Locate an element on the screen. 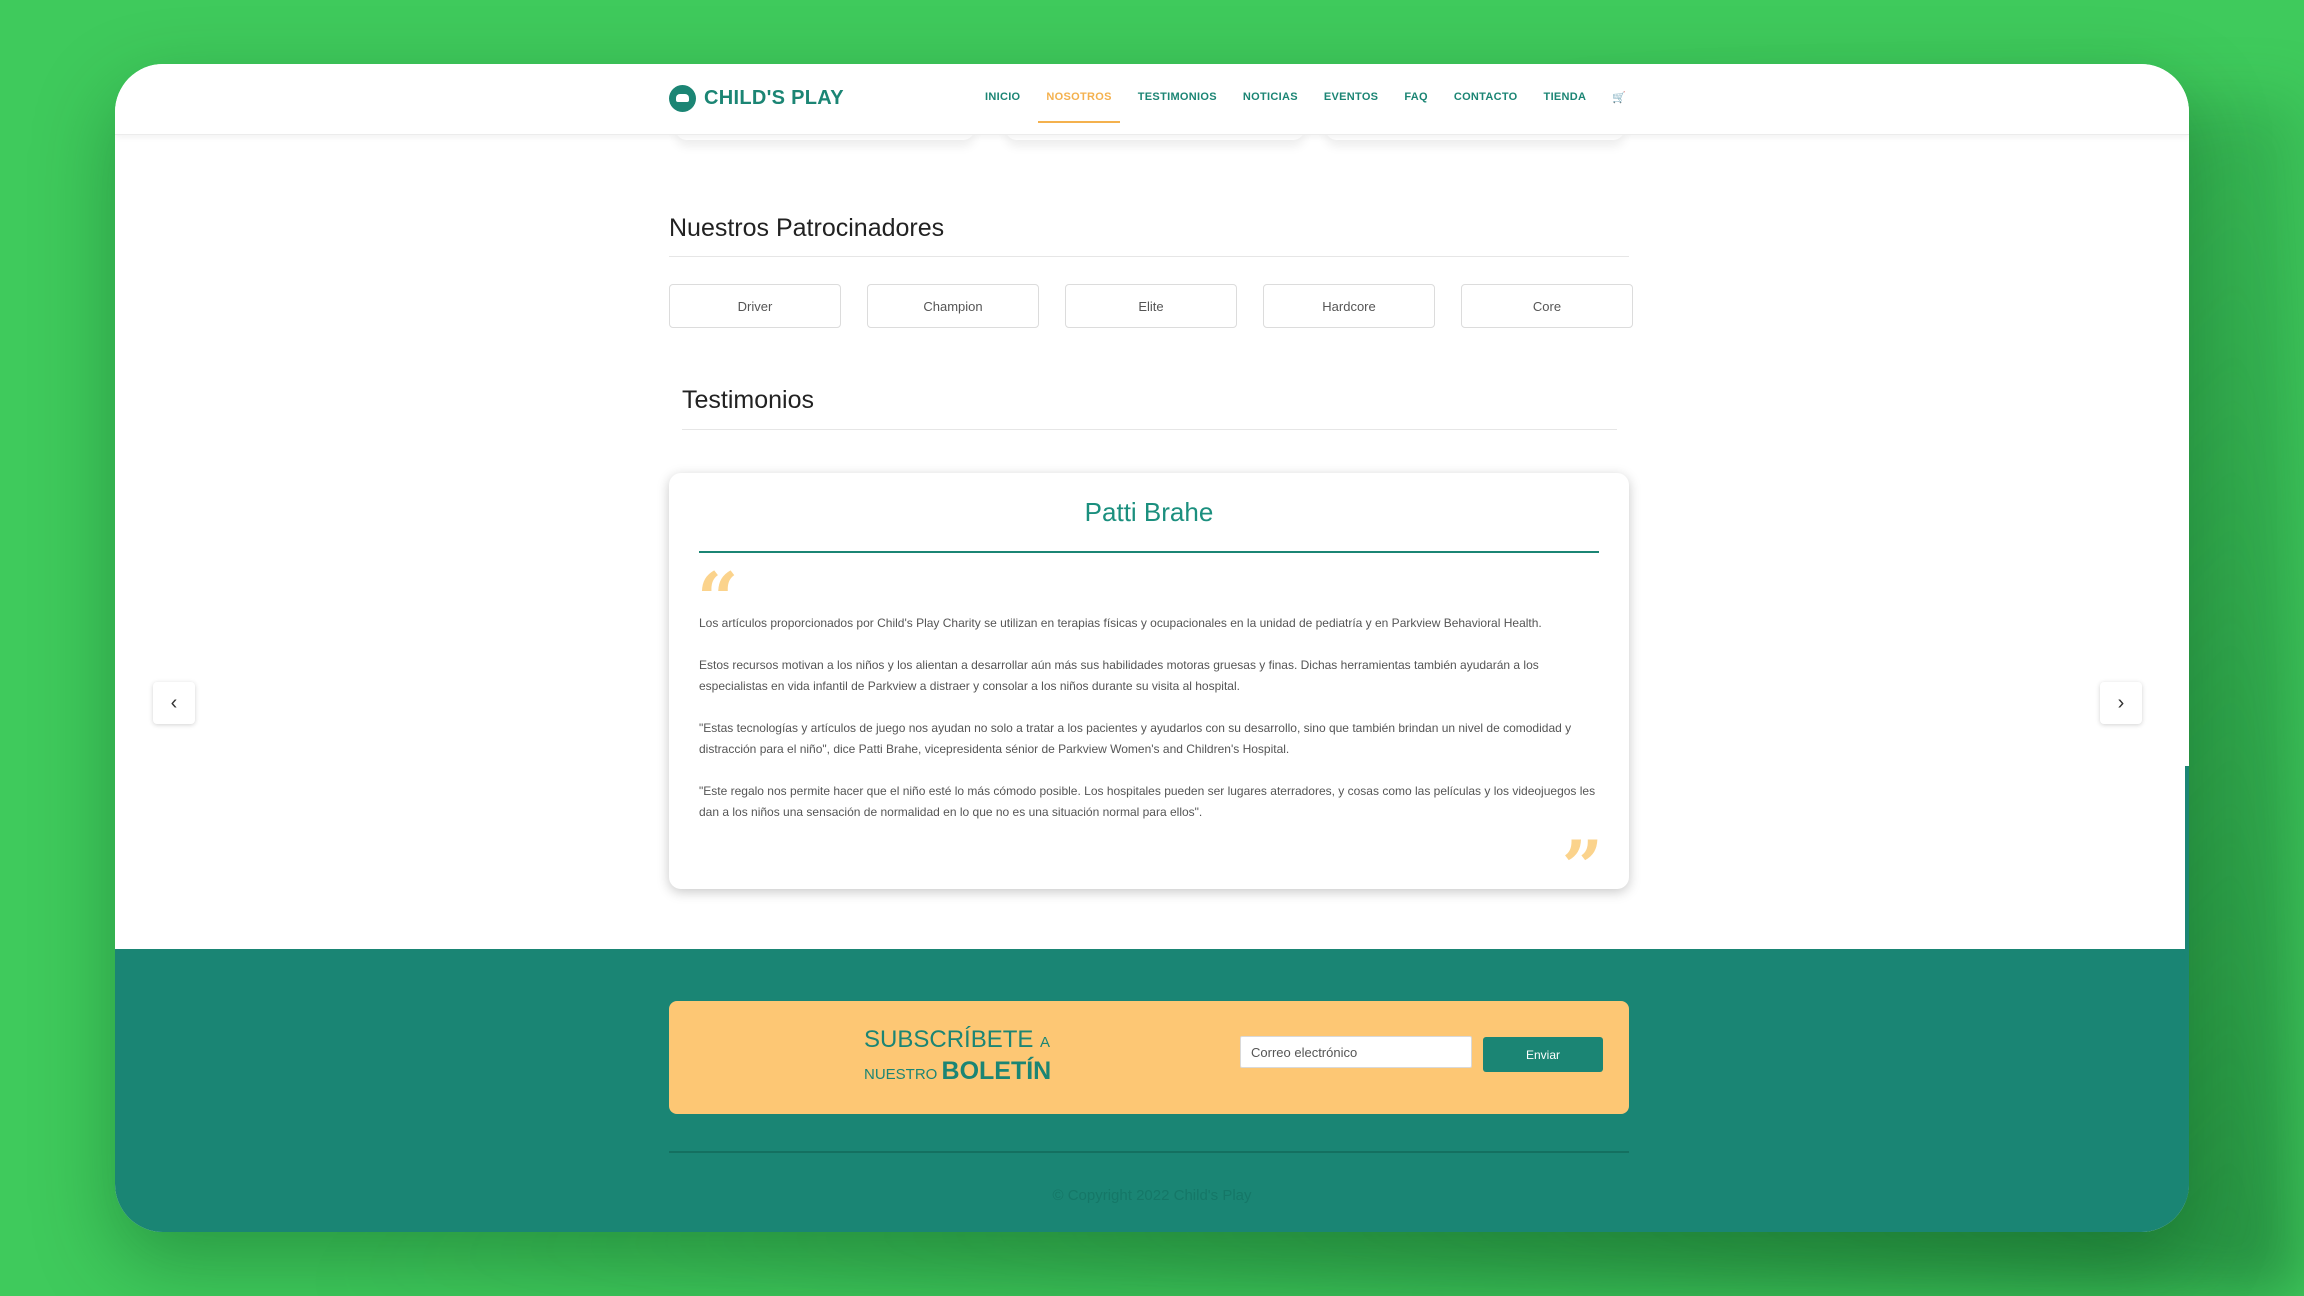  newsletter-title-small: A is located at coordinates (1045, 1042).